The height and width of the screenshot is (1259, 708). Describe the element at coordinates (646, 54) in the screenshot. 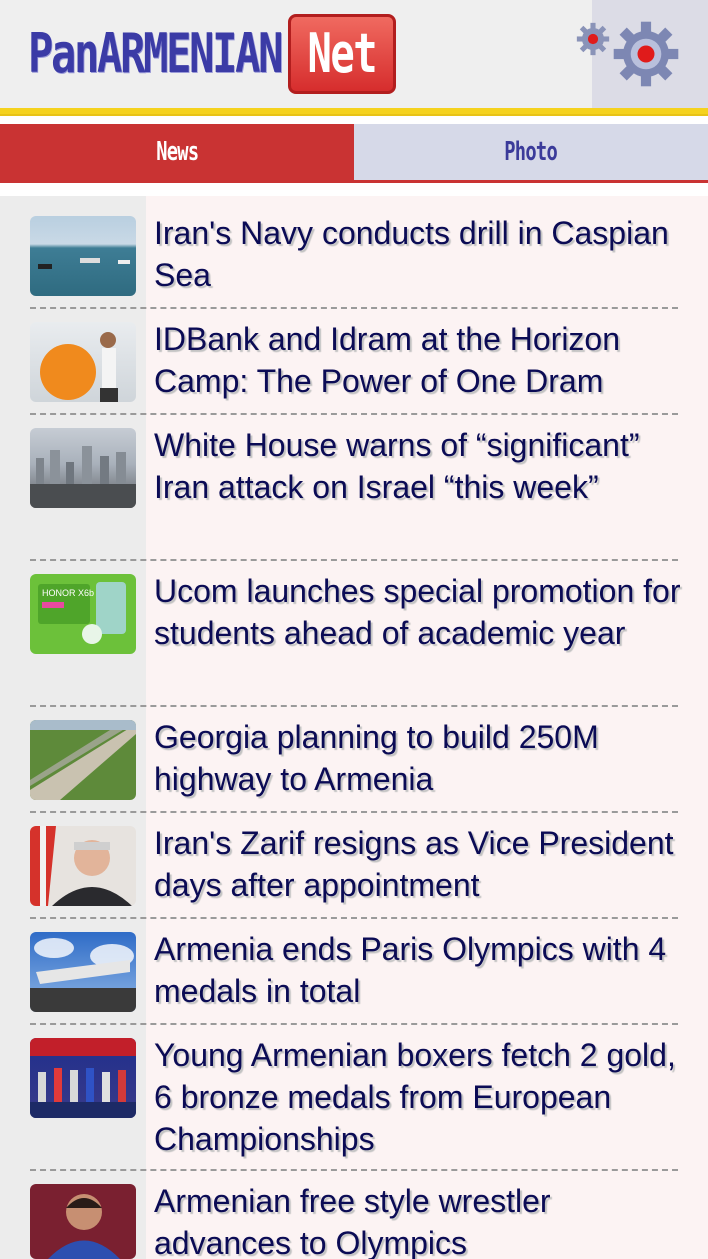

I see `gear-icon` at that location.